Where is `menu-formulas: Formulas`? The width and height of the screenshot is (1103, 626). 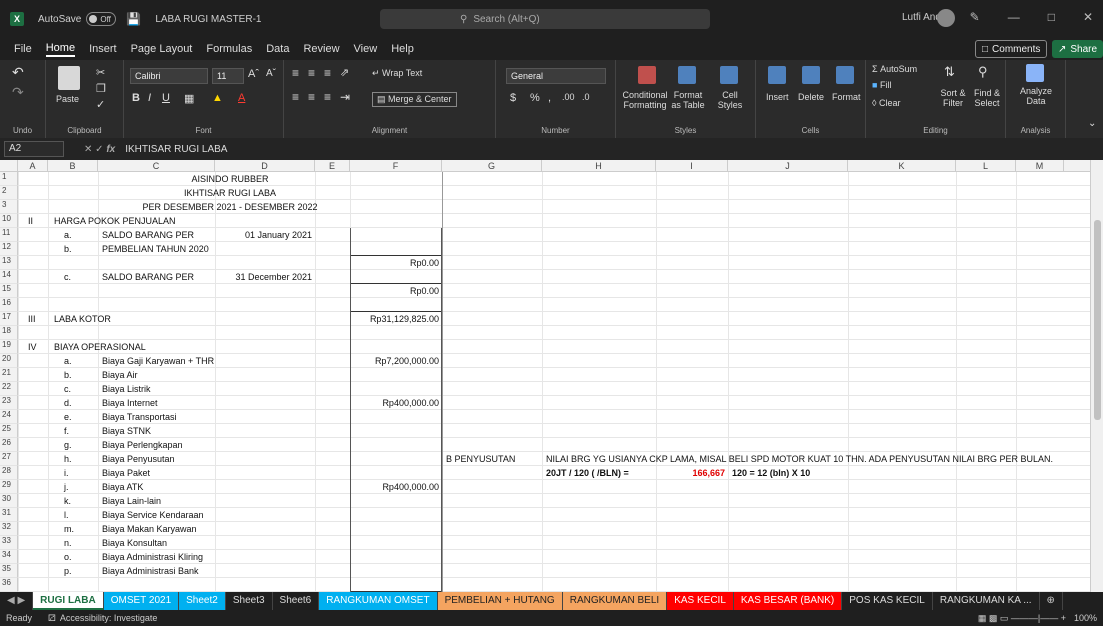 menu-formulas: Formulas is located at coordinates (229, 49).